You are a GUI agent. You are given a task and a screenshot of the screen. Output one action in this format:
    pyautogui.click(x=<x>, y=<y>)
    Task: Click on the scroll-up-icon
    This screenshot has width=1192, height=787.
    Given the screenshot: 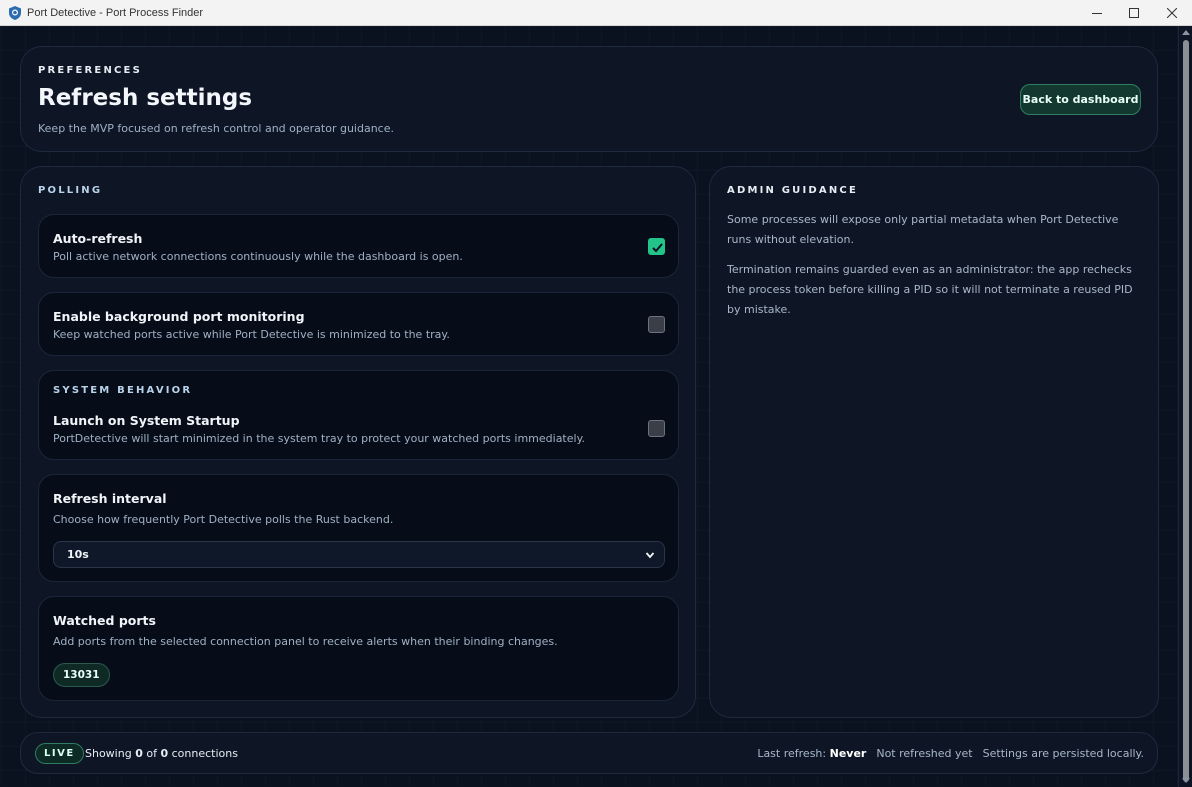 What is the action you would take?
    pyautogui.click(x=1186, y=32)
    